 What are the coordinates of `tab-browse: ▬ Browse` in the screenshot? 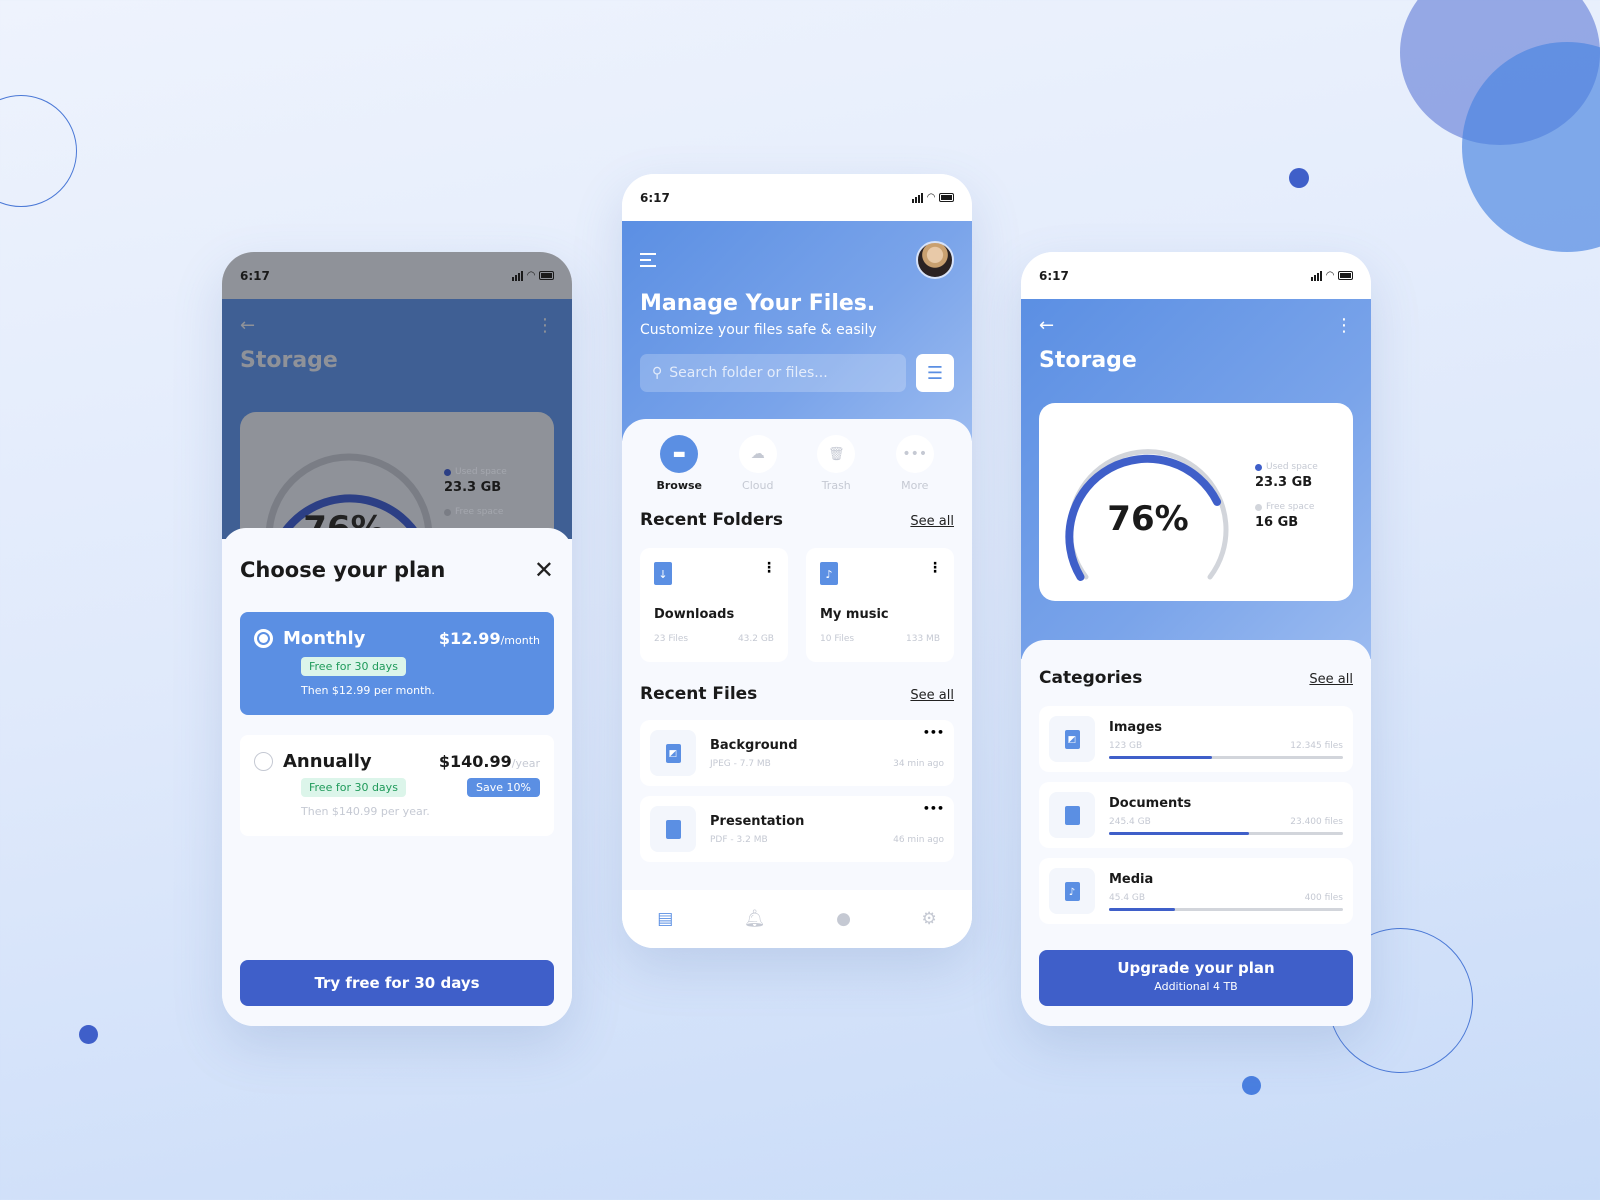 It's located at (679, 463).